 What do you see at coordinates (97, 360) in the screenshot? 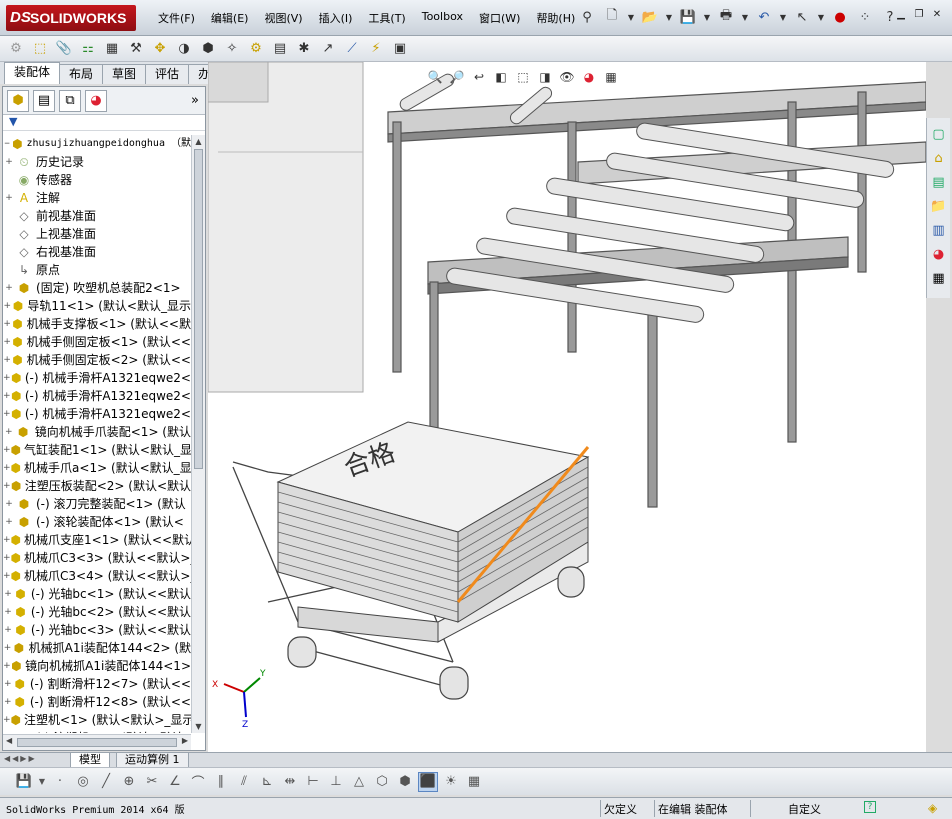
I see `tree-item: + ⬢ 机械手侧固定板<2> (默认<<` at bounding box center [97, 360].